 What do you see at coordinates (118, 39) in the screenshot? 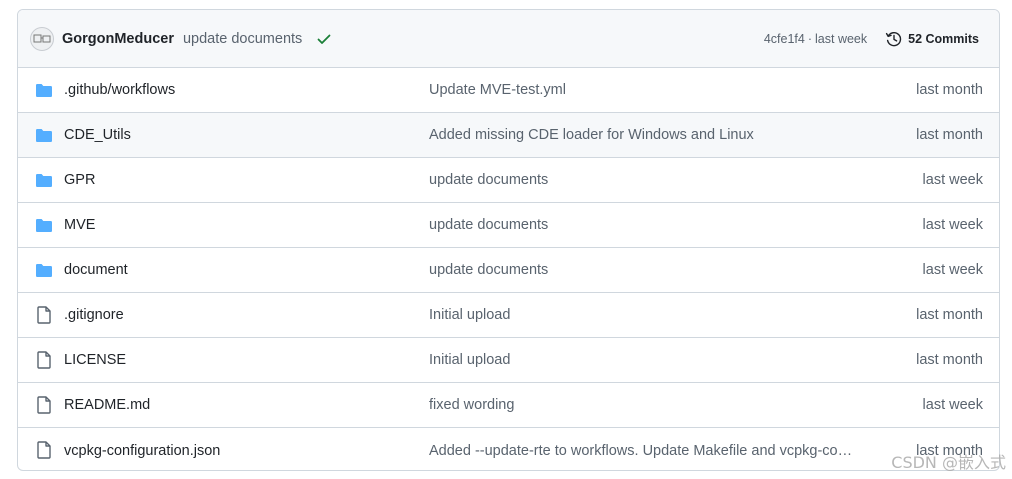
I see `commit-author-link: GorgonMeducer` at bounding box center [118, 39].